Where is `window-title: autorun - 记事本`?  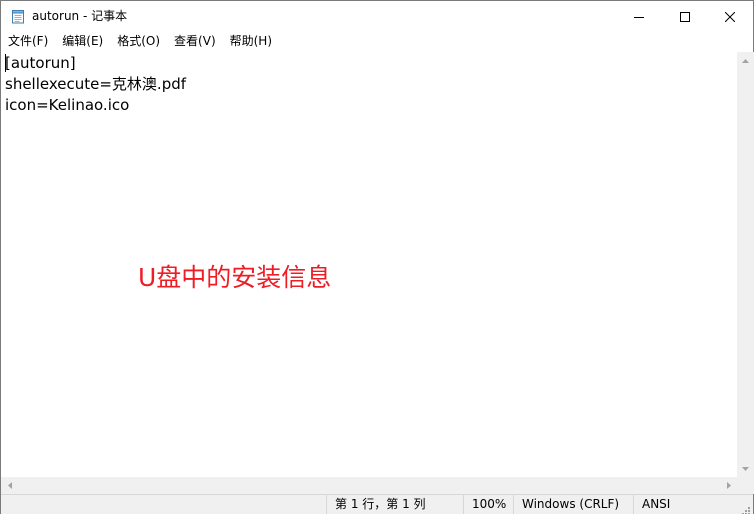 window-title: autorun - 记事本 is located at coordinates (80, 16).